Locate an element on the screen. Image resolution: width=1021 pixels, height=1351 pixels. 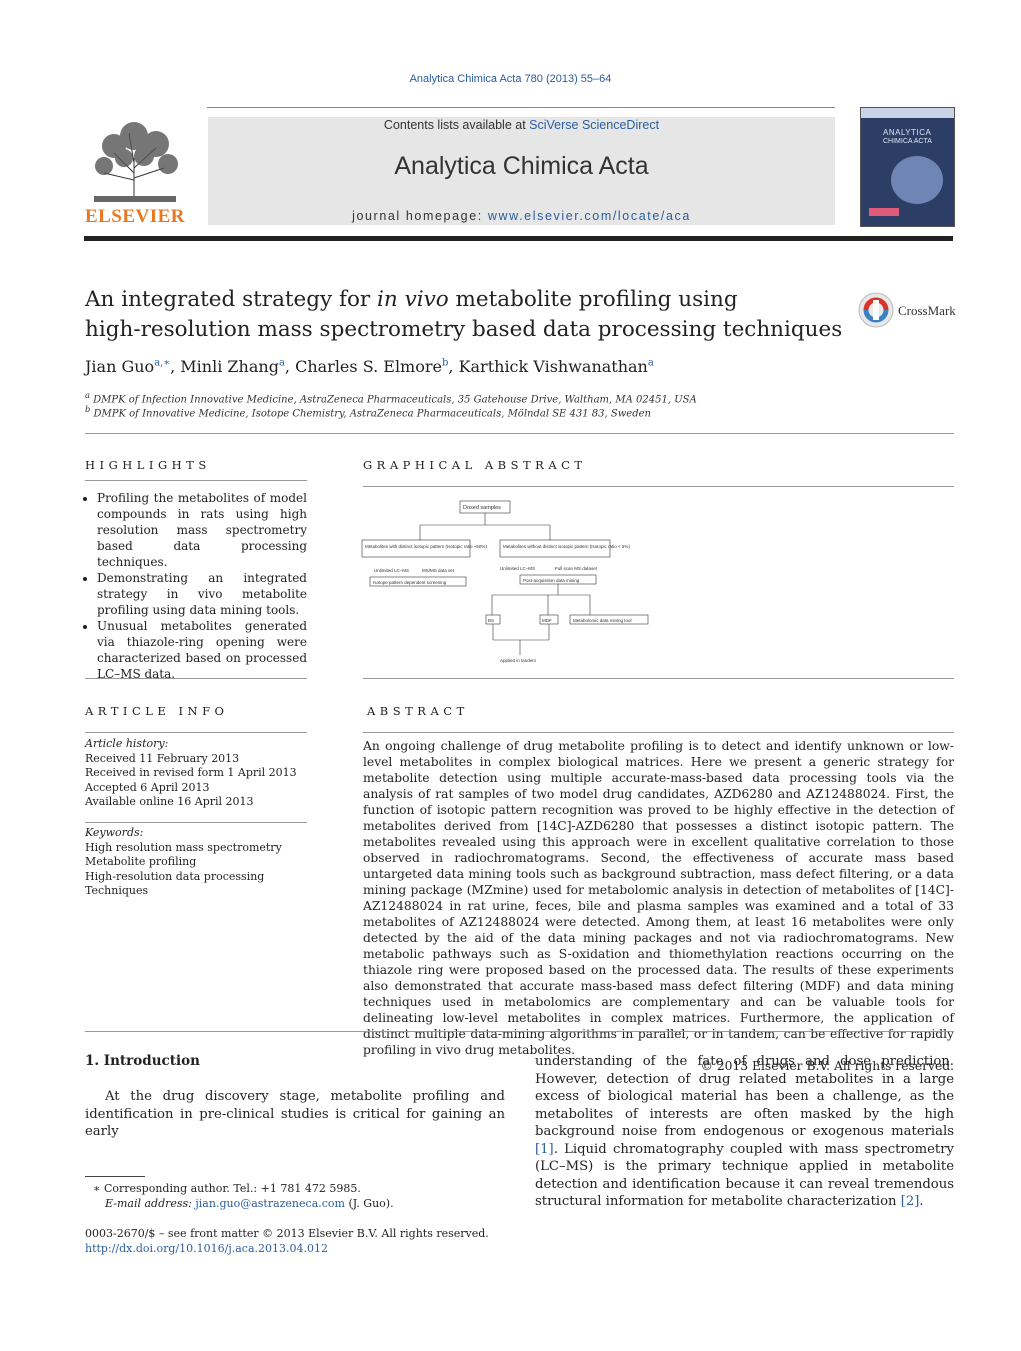
node-mdf: MDF is located at coordinates (547, 620).